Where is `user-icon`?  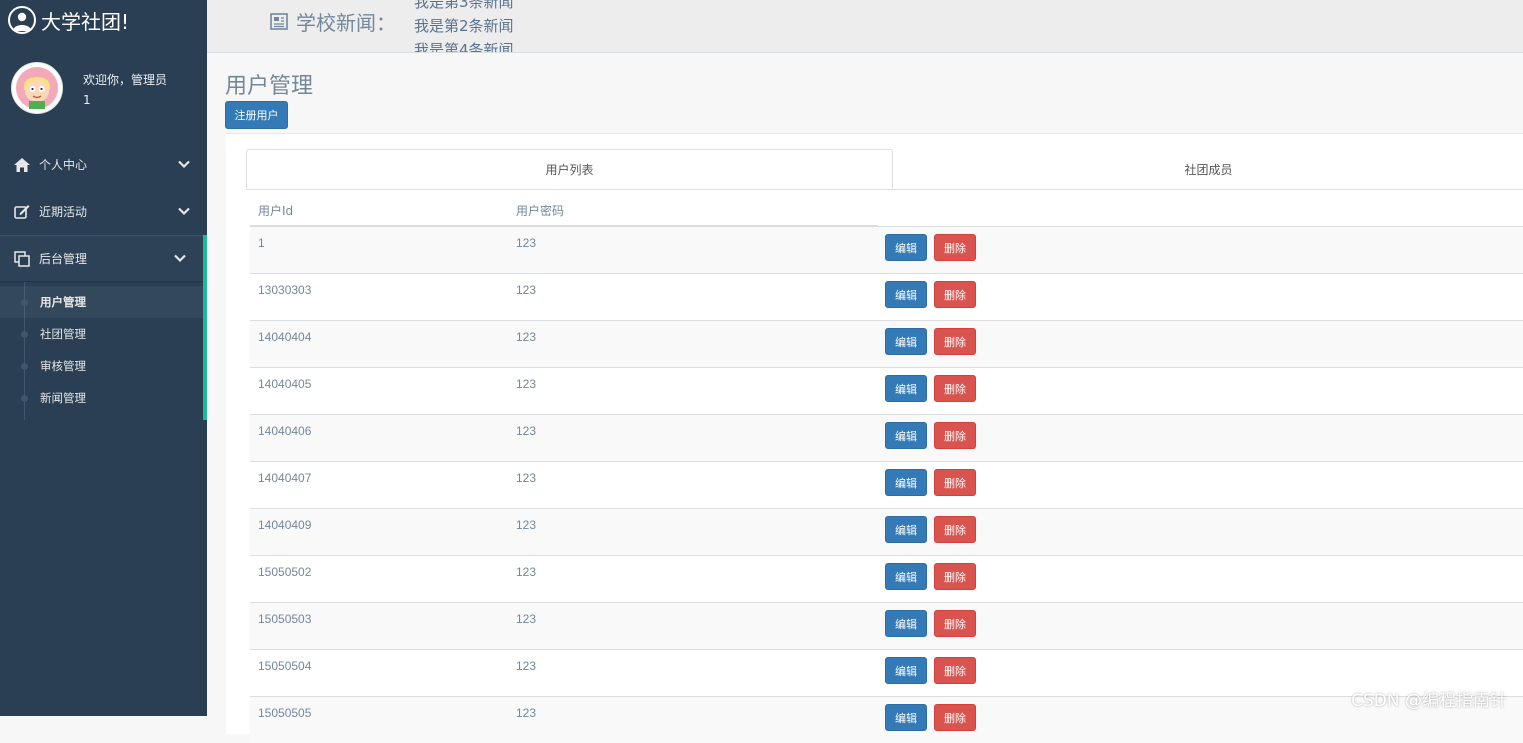
user-icon is located at coordinates (22, 20).